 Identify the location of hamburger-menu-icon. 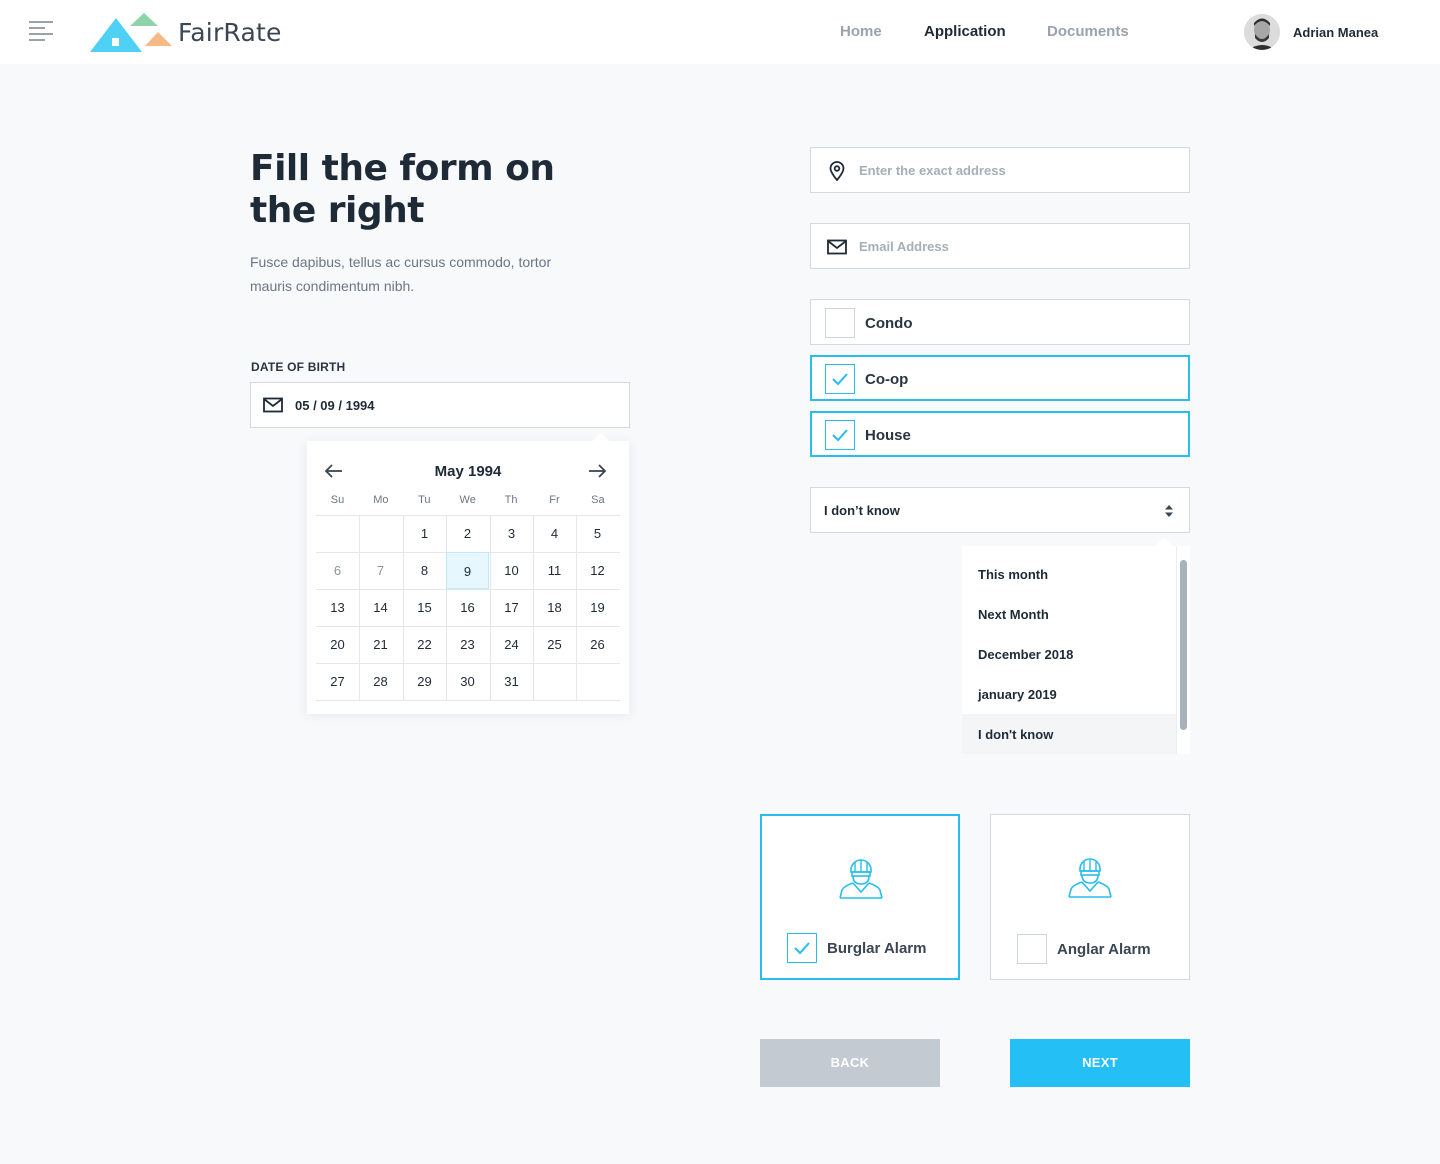
(41, 32).